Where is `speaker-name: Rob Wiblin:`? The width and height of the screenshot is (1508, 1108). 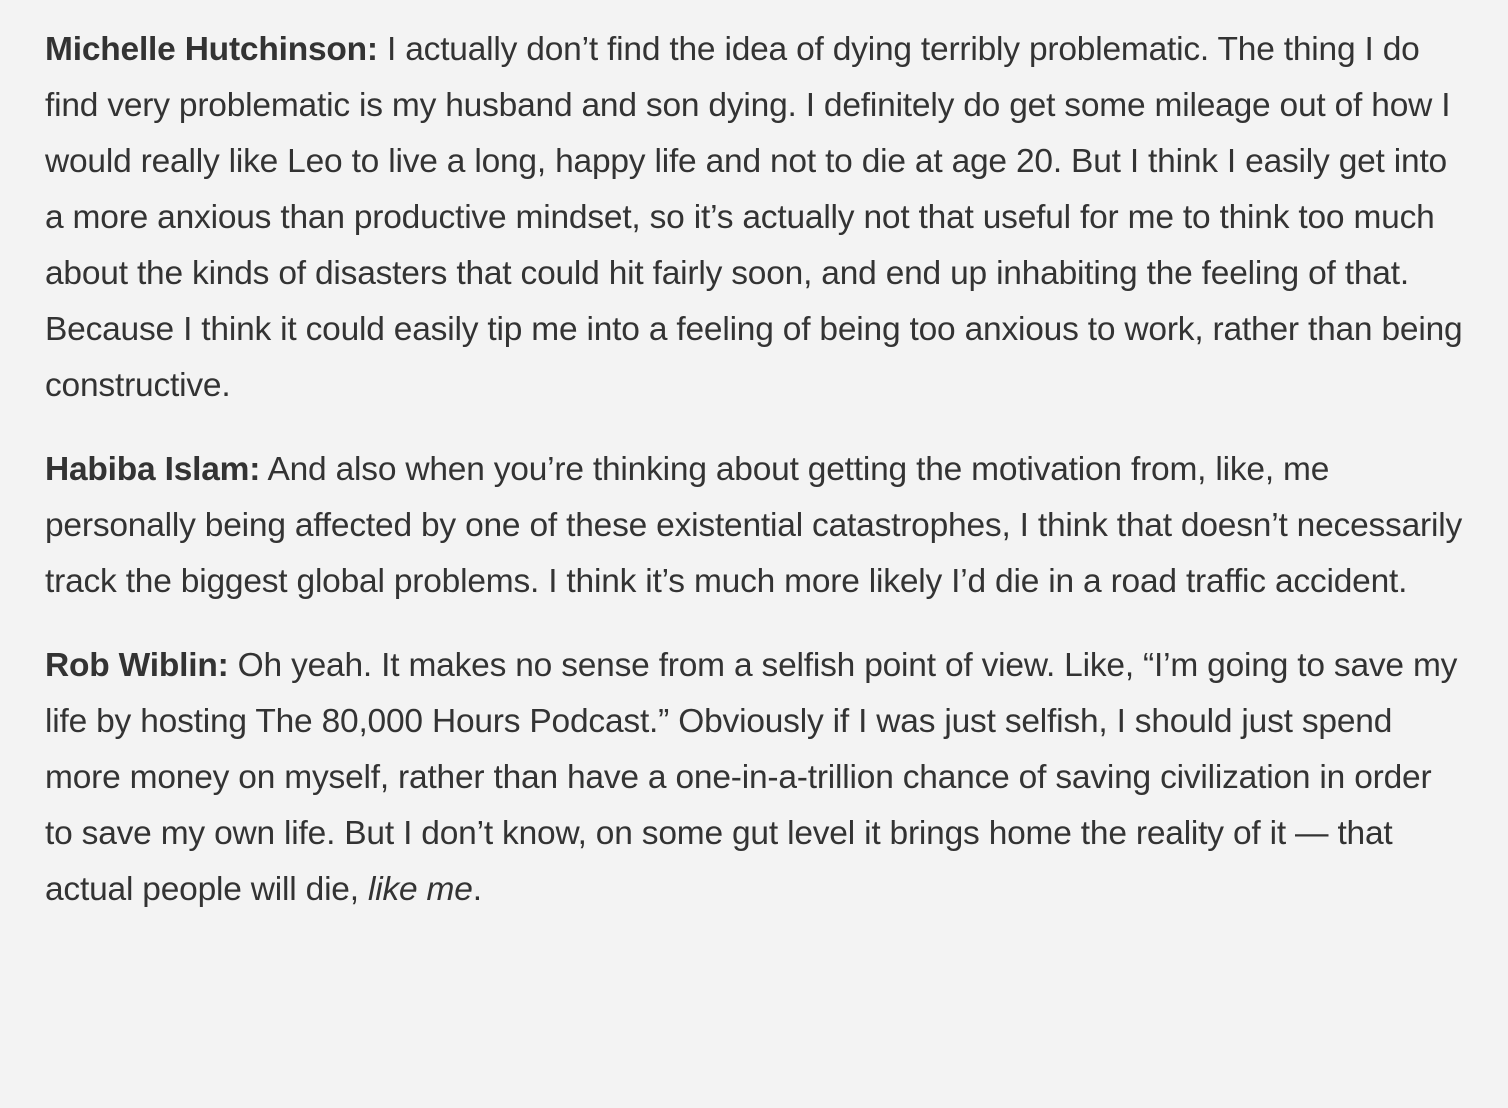 speaker-name: Rob Wiblin: is located at coordinates (137, 665).